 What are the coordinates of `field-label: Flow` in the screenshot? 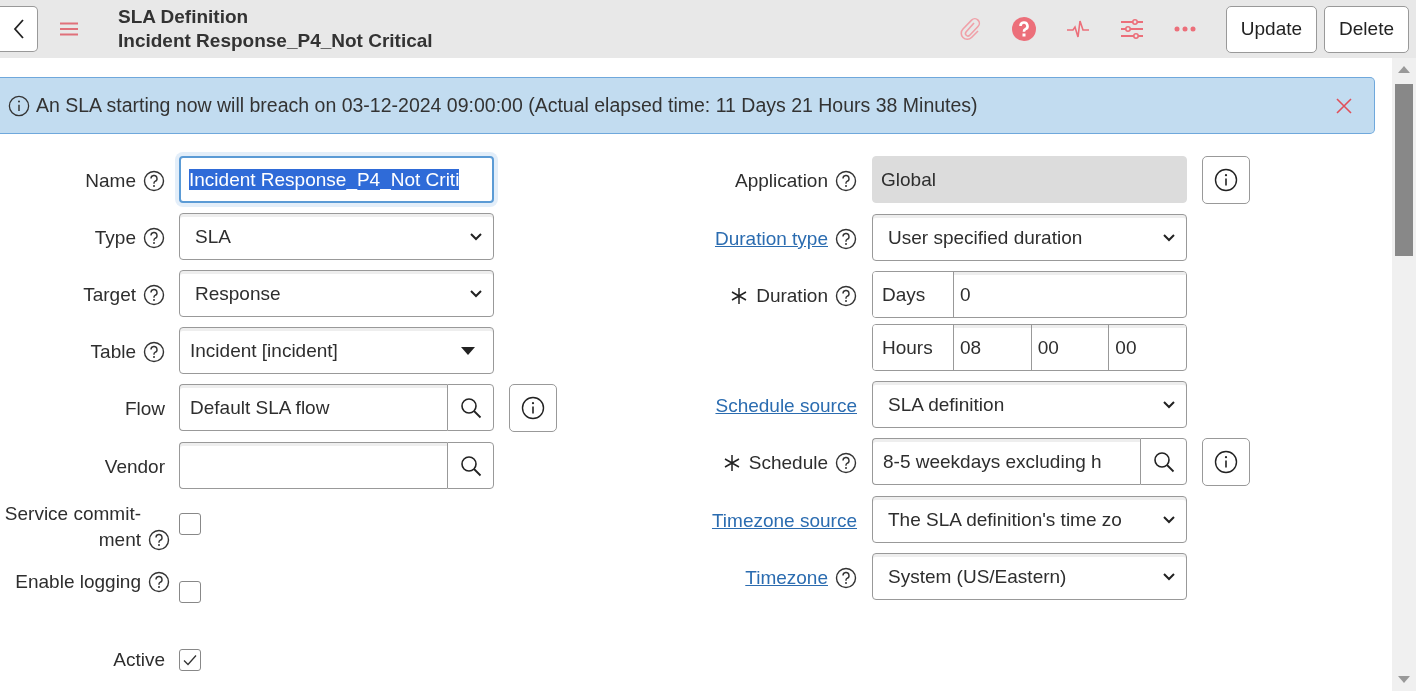 It's located at (144, 409).